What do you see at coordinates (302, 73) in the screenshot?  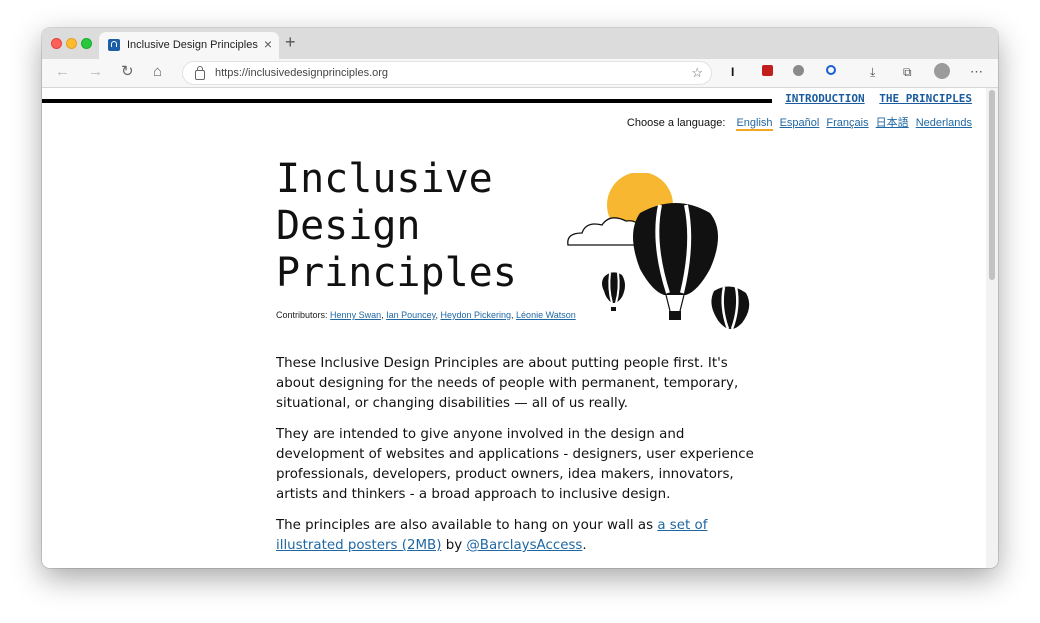 I see `url-text: https://inclusivedesignprinciples.org` at bounding box center [302, 73].